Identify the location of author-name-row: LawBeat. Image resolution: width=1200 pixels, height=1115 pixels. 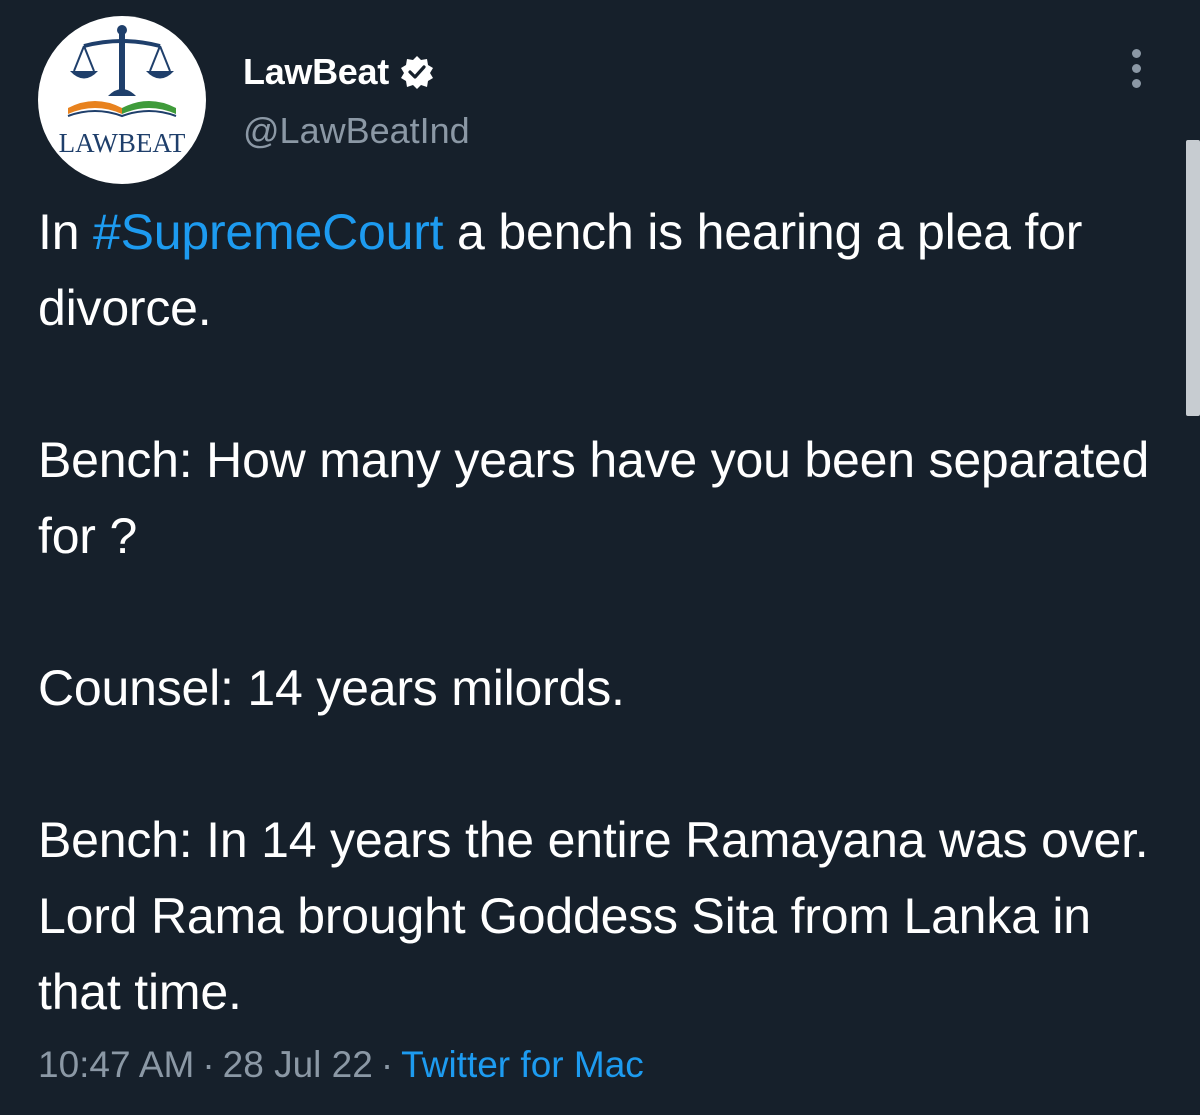
(339, 72).